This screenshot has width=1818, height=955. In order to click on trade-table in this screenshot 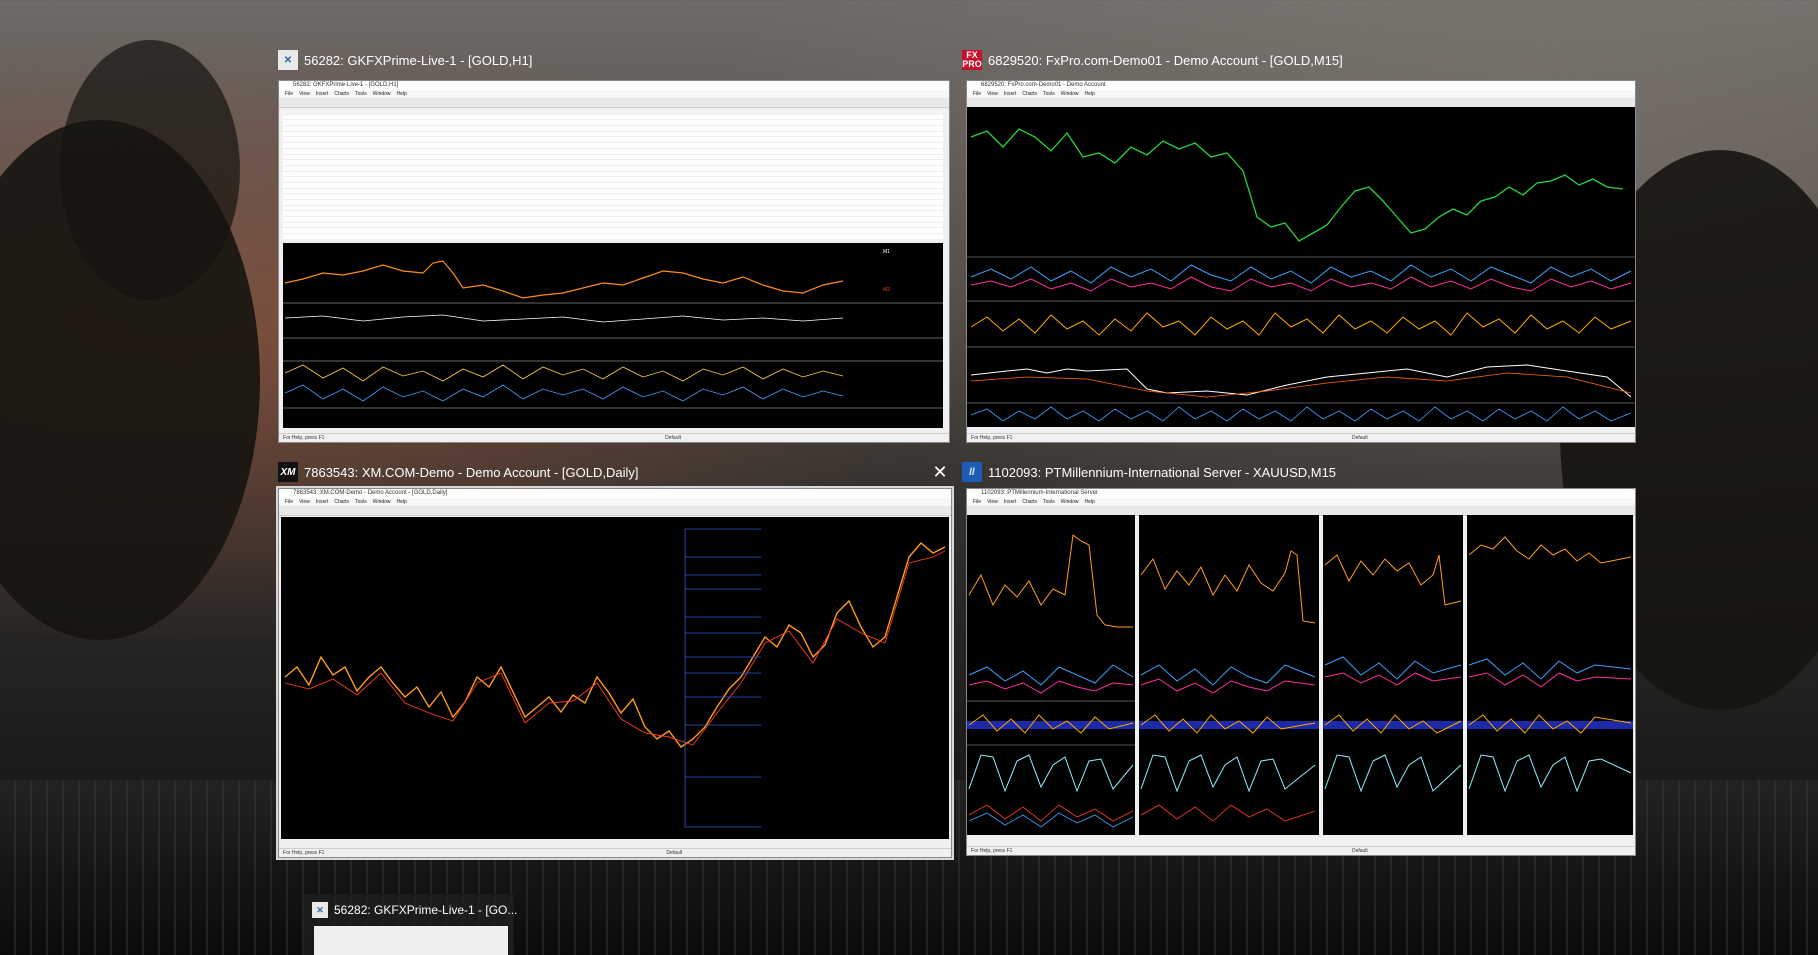, I will do `click(613, 174)`.